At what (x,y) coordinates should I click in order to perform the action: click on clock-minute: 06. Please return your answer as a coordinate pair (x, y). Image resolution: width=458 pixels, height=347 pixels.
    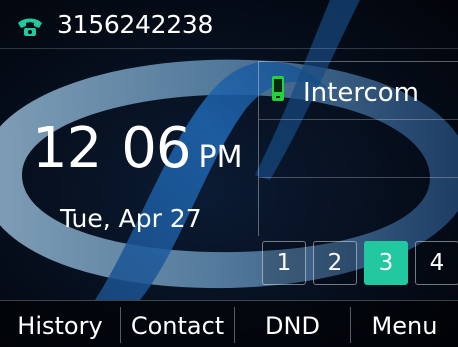
    Looking at the image, I should click on (156, 148).